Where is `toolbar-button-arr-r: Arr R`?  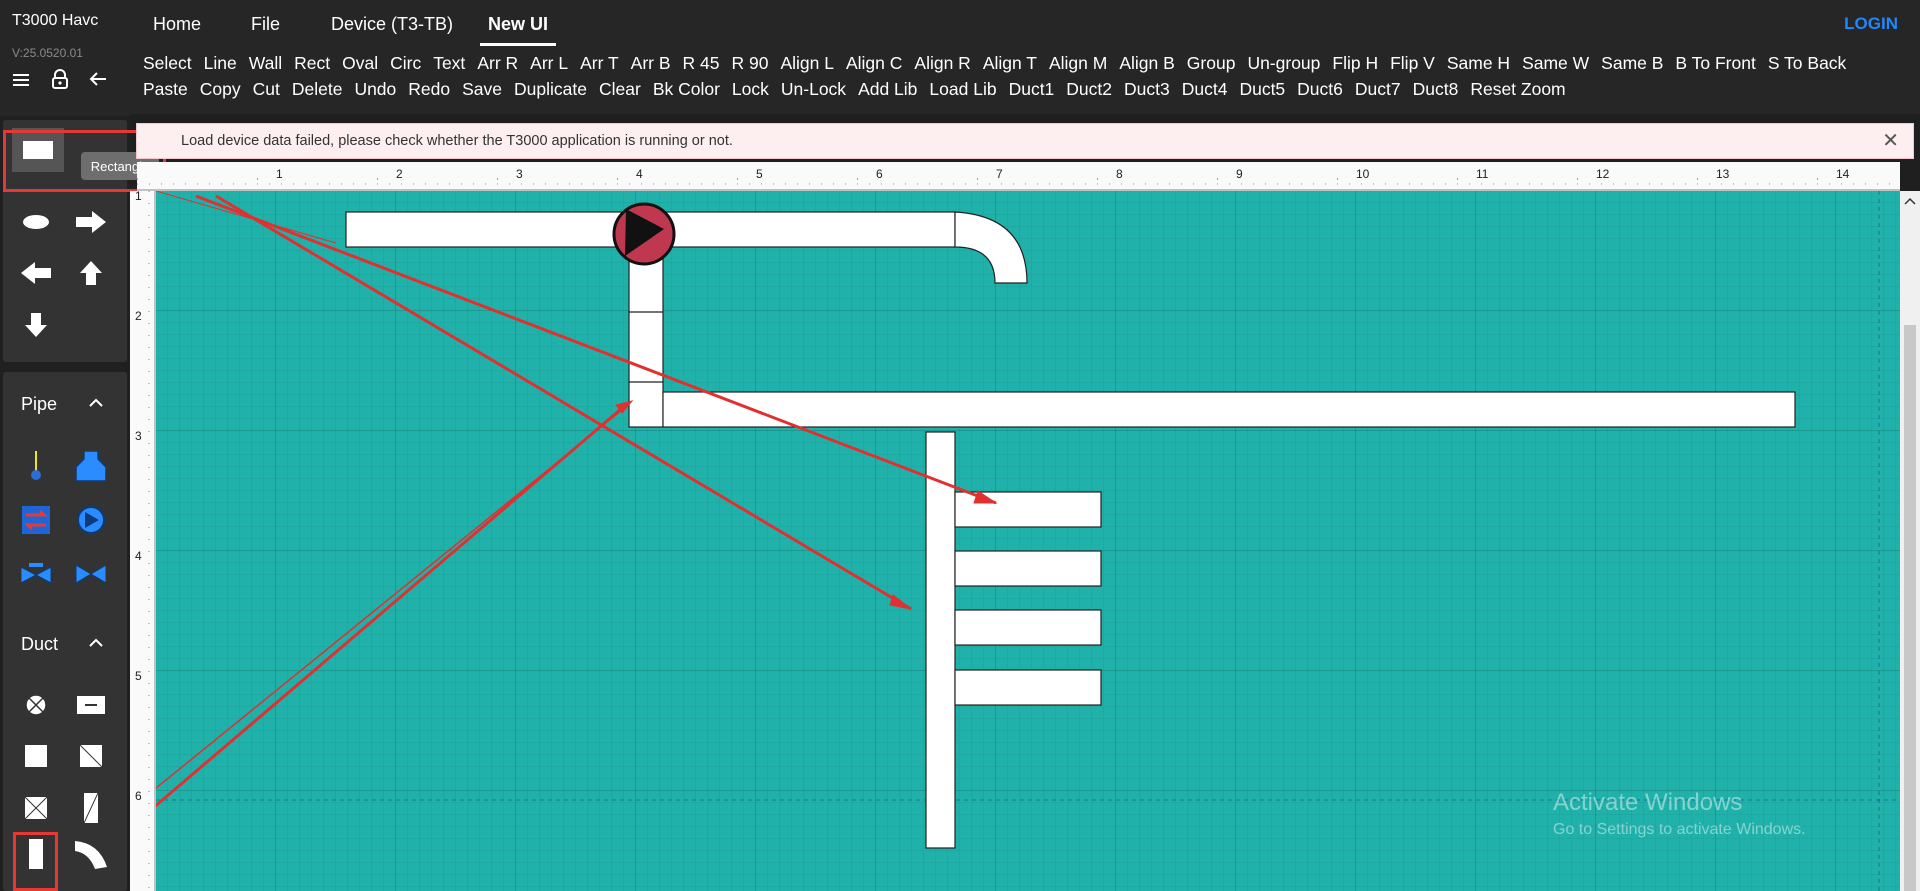 toolbar-button-arr-r: Arr R is located at coordinates (497, 63).